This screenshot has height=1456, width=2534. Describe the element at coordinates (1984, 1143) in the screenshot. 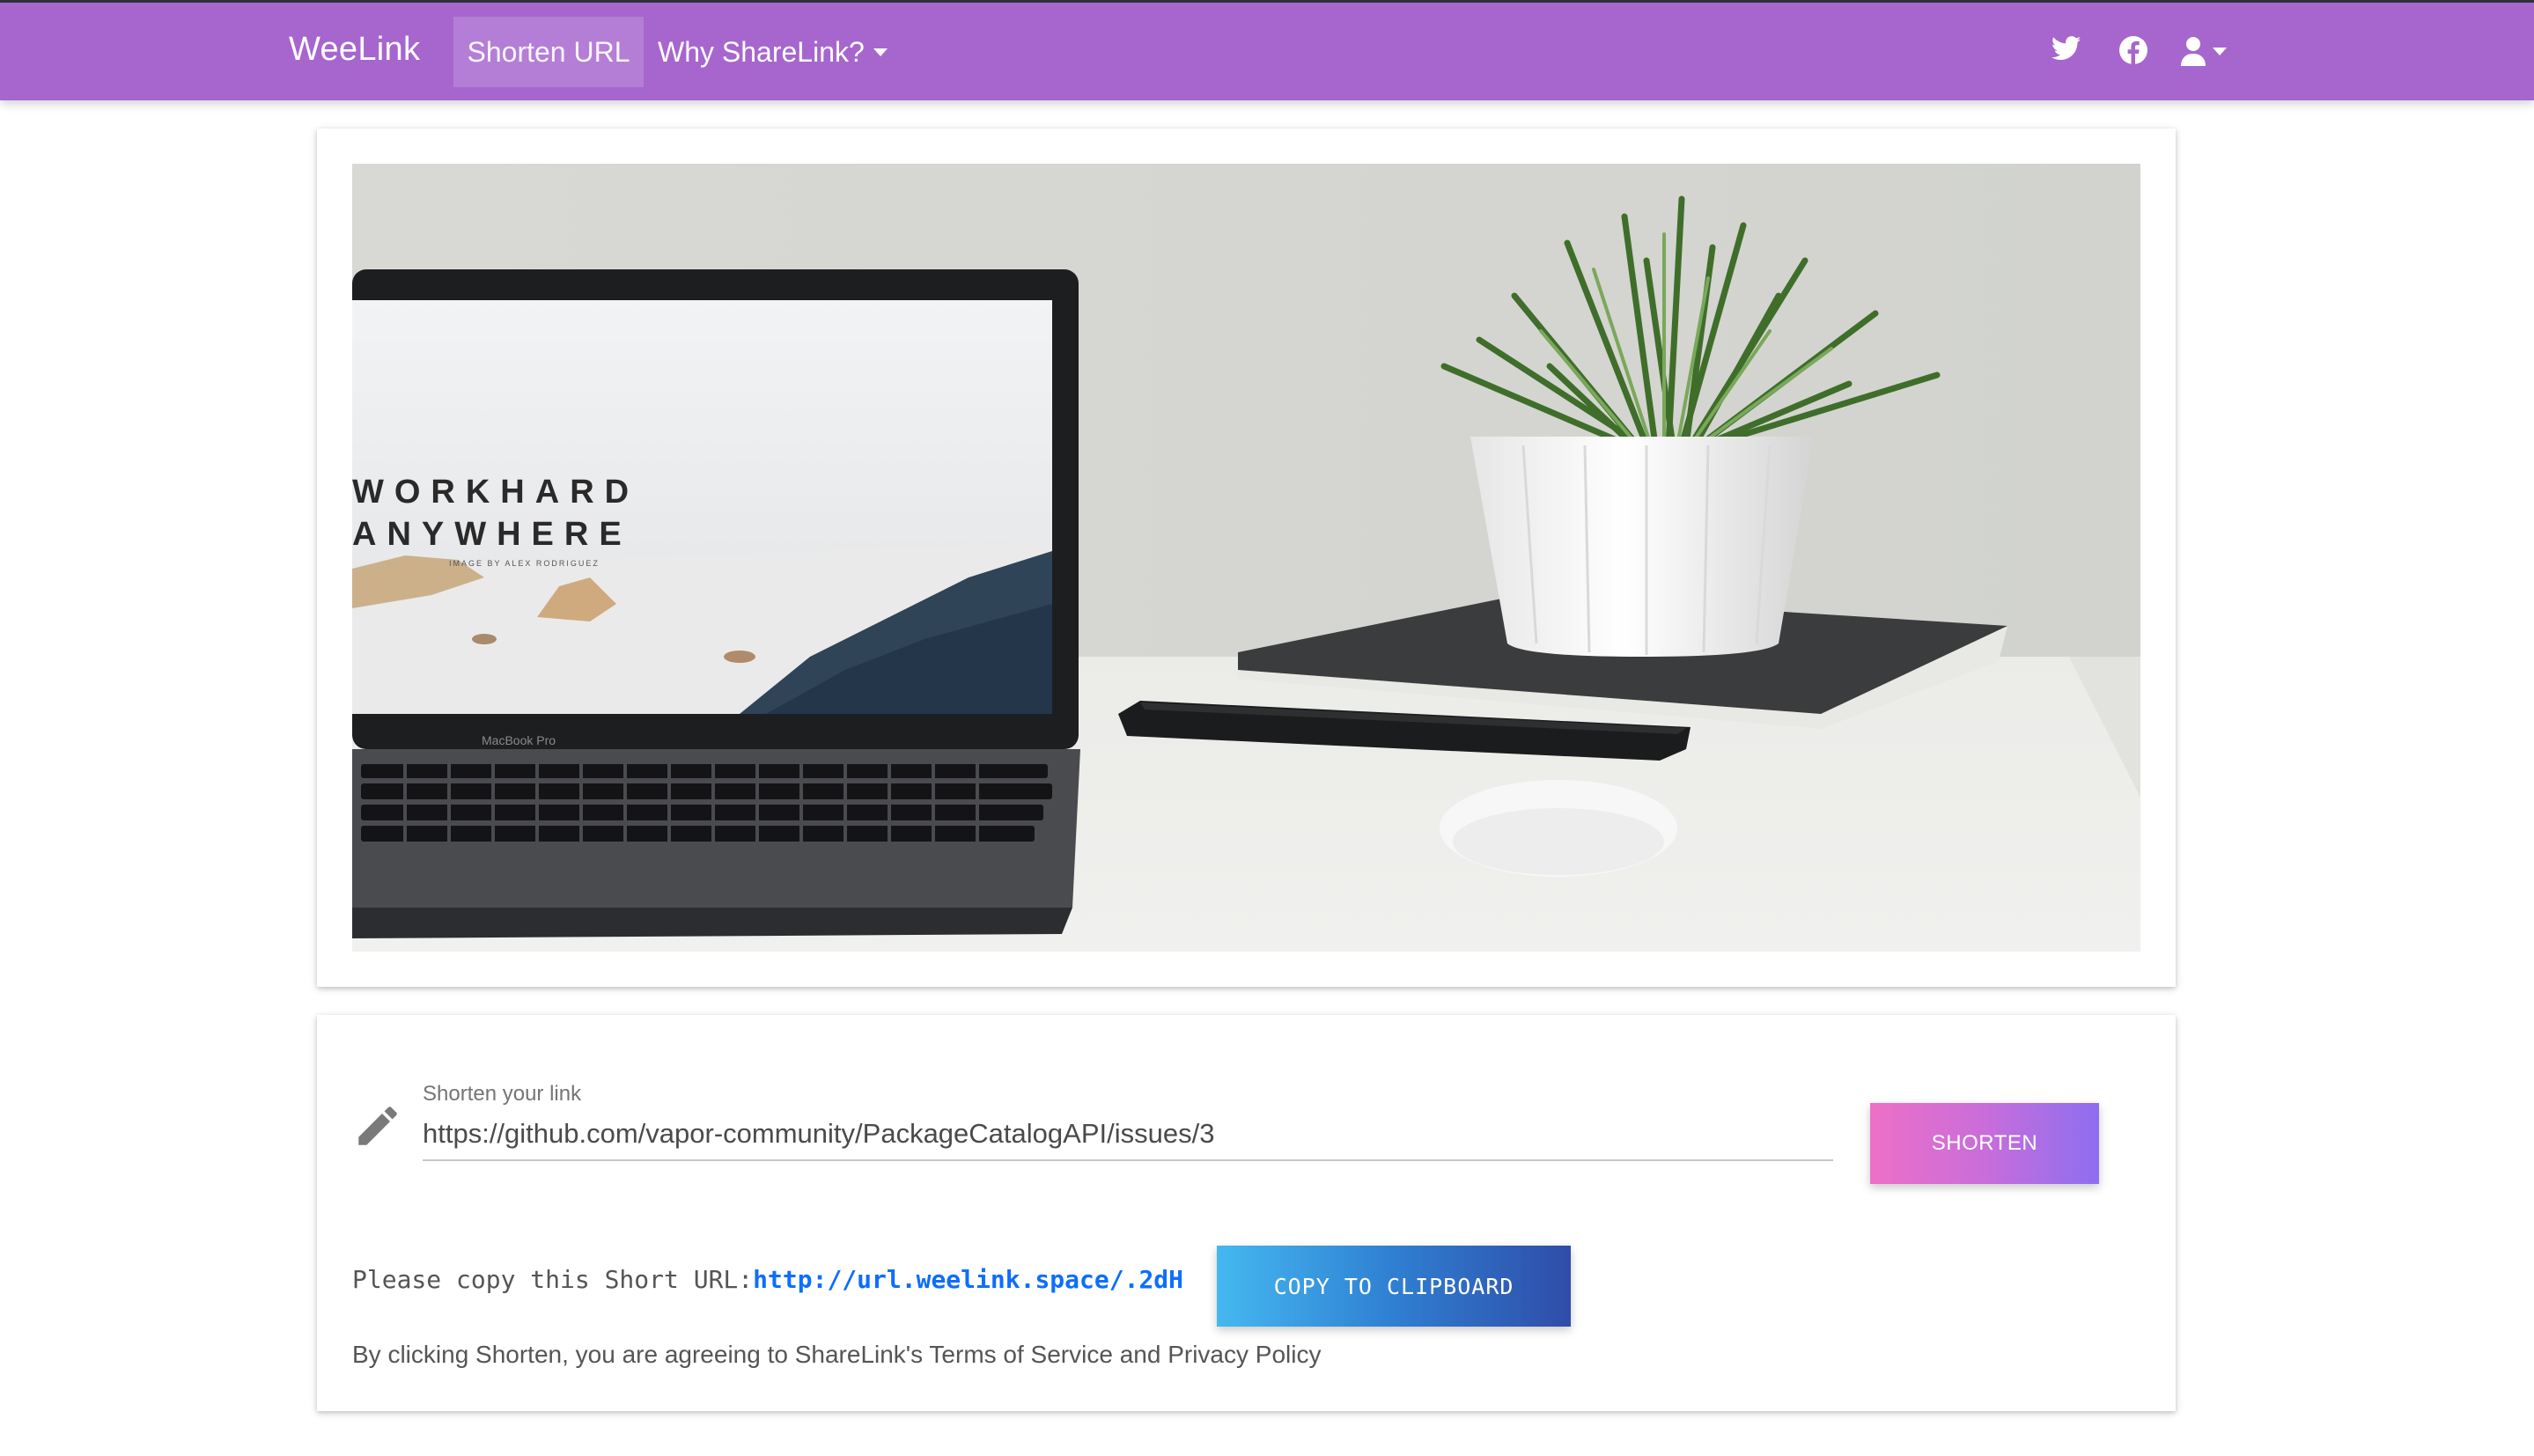

I see `shorten-button: SHORTEN` at that location.